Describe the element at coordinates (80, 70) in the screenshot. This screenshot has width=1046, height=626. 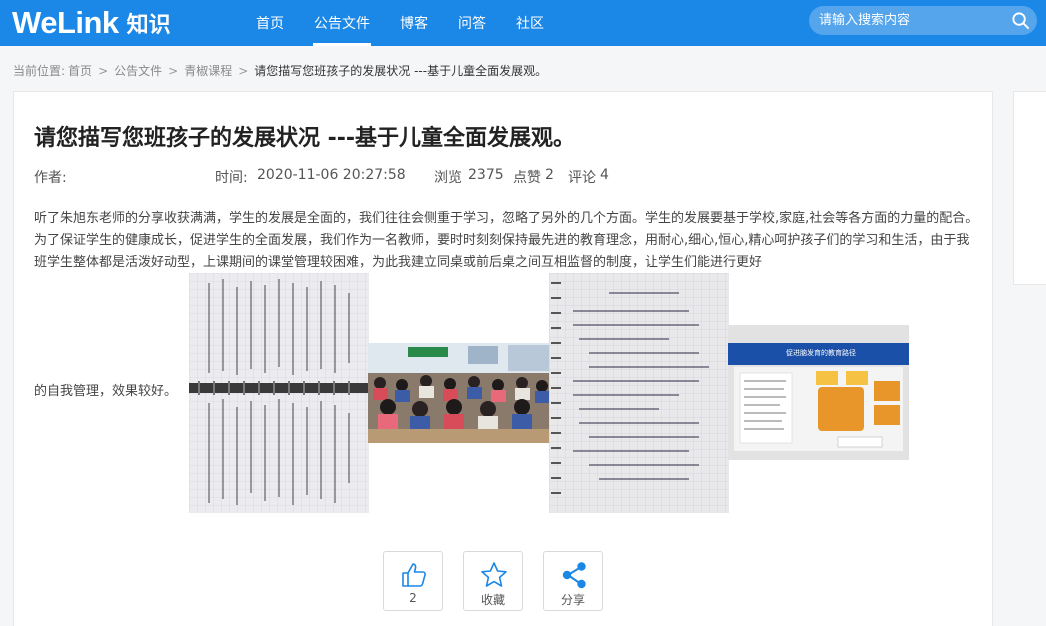
I see `breadcrumb-home: 首页` at that location.